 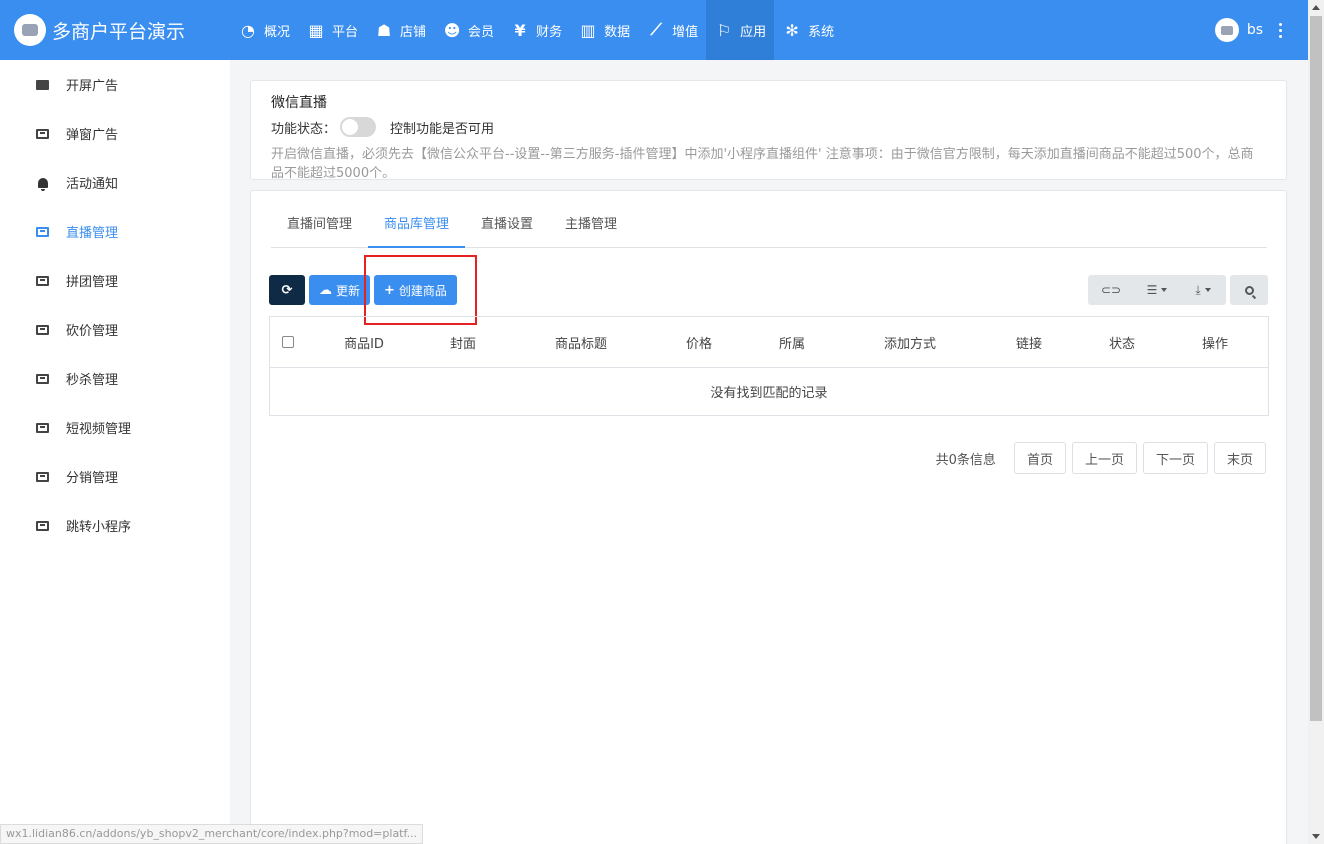 I want to click on nav-item-value-added: ⟋ 增值, so click(x=672, y=30).